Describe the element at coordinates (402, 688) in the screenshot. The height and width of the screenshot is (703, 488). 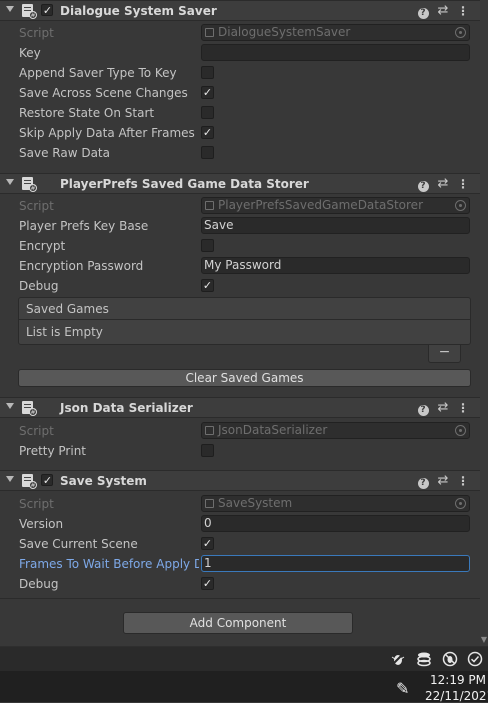
I see `pen-icon: ✎` at that location.